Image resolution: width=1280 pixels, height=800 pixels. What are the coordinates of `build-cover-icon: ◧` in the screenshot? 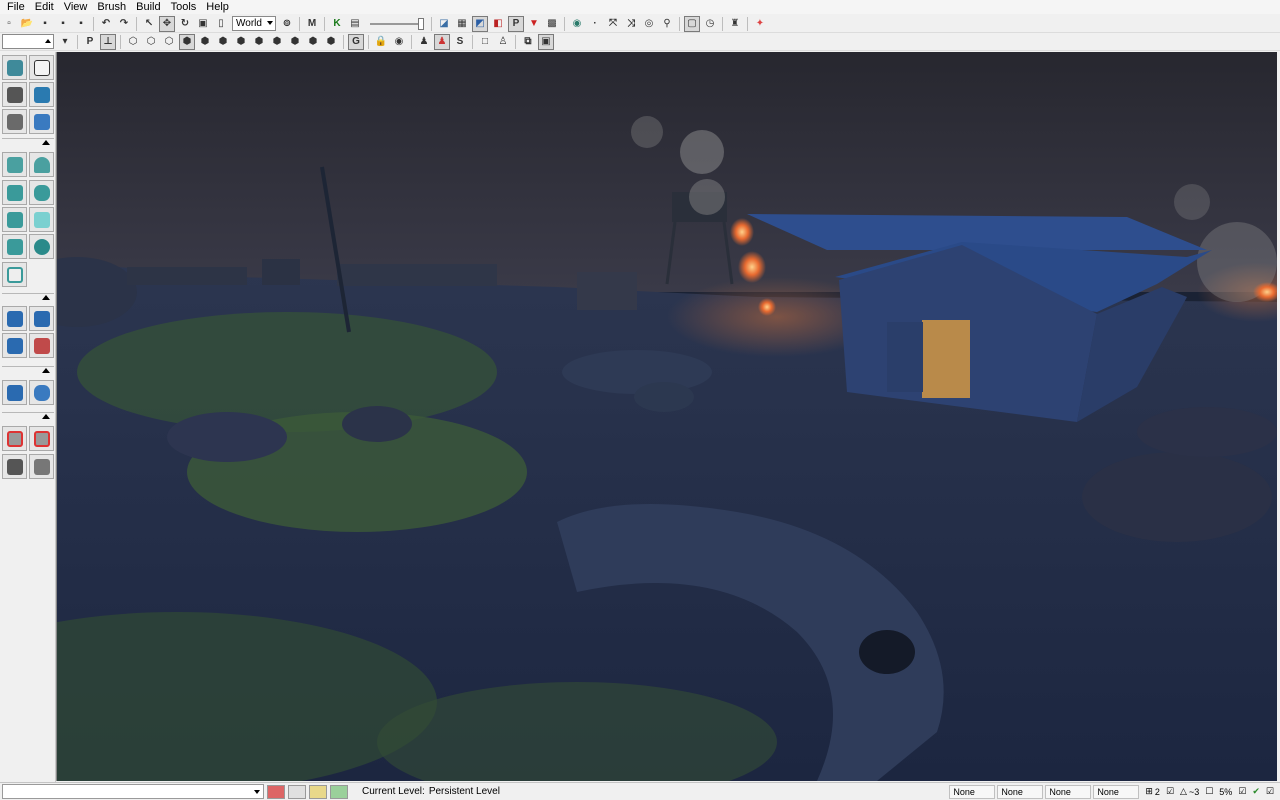 It's located at (498, 24).